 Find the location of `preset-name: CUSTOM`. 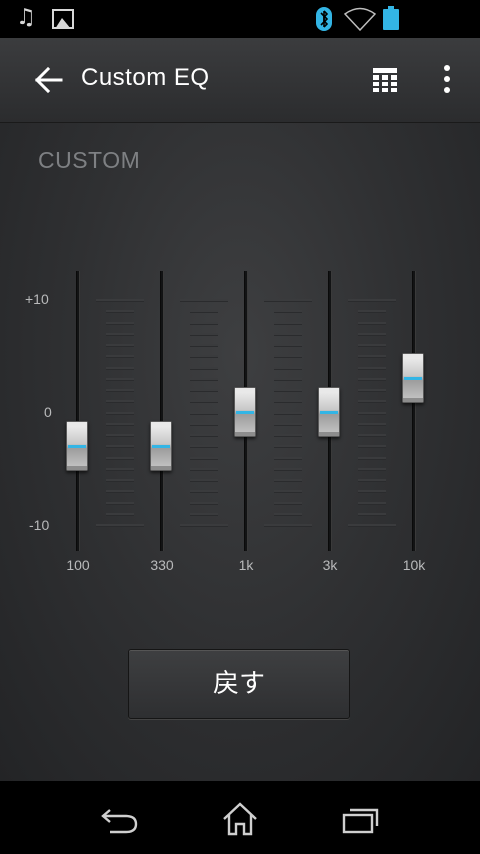

preset-name: CUSTOM is located at coordinates (89, 160).